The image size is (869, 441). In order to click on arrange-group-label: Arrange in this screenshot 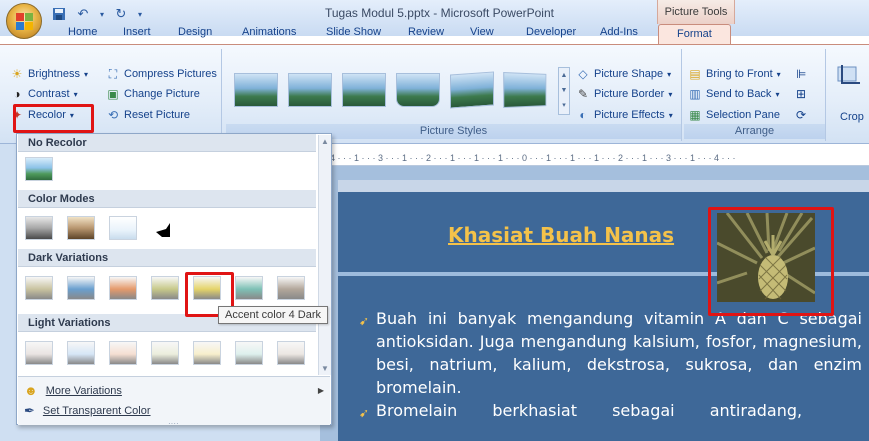, I will do `click(754, 131)`.